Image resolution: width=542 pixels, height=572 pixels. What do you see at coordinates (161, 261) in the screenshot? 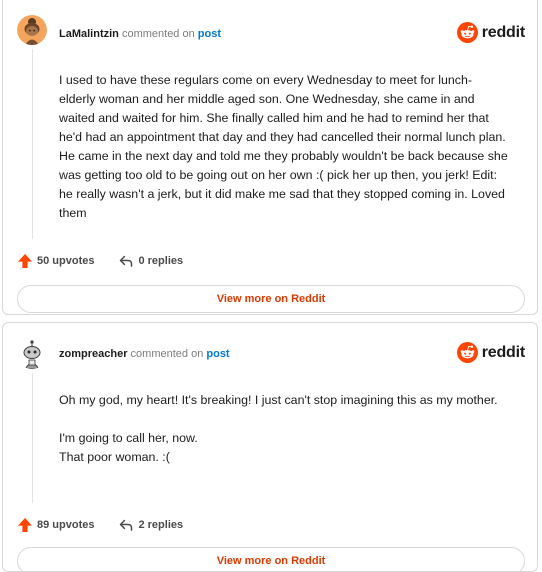
I see `reply-count: 0 replies` at bounding box center [161, 261].